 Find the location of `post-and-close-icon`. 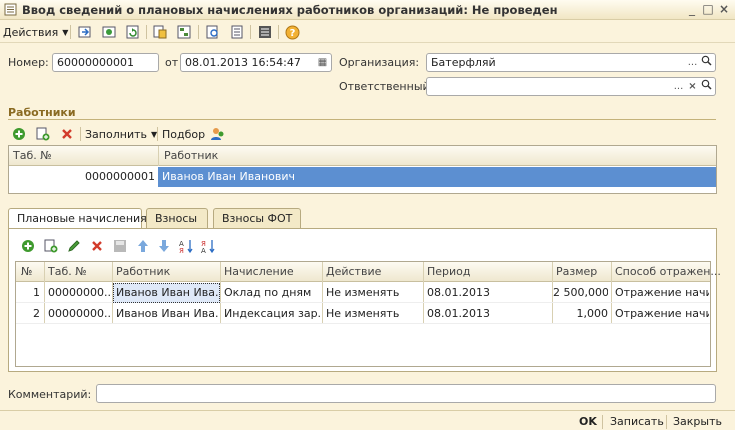

post-and-close-icon is located at coordinates (84, 32).